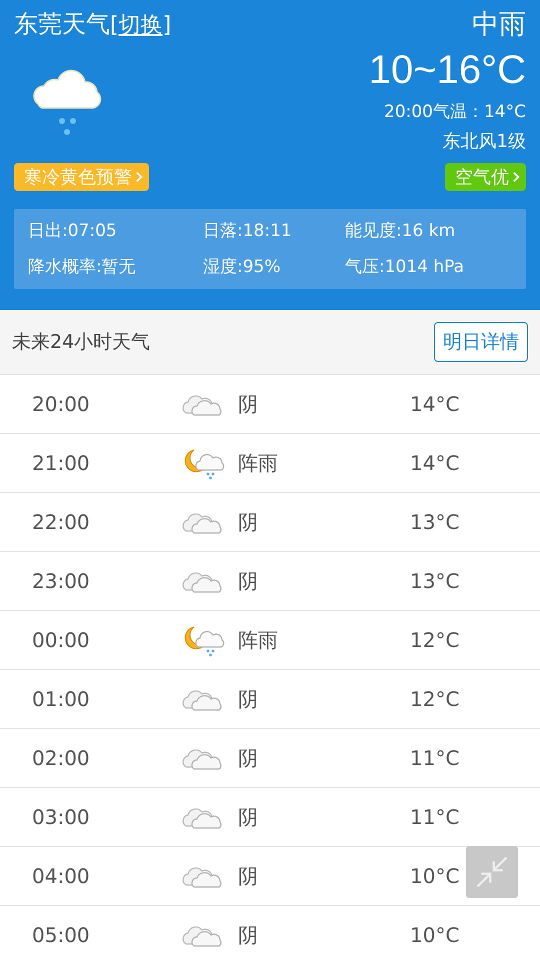 The height and width of the screenshot is (960, 540). I want to click on detail-text: 湿度:95%, so click(242, 267).